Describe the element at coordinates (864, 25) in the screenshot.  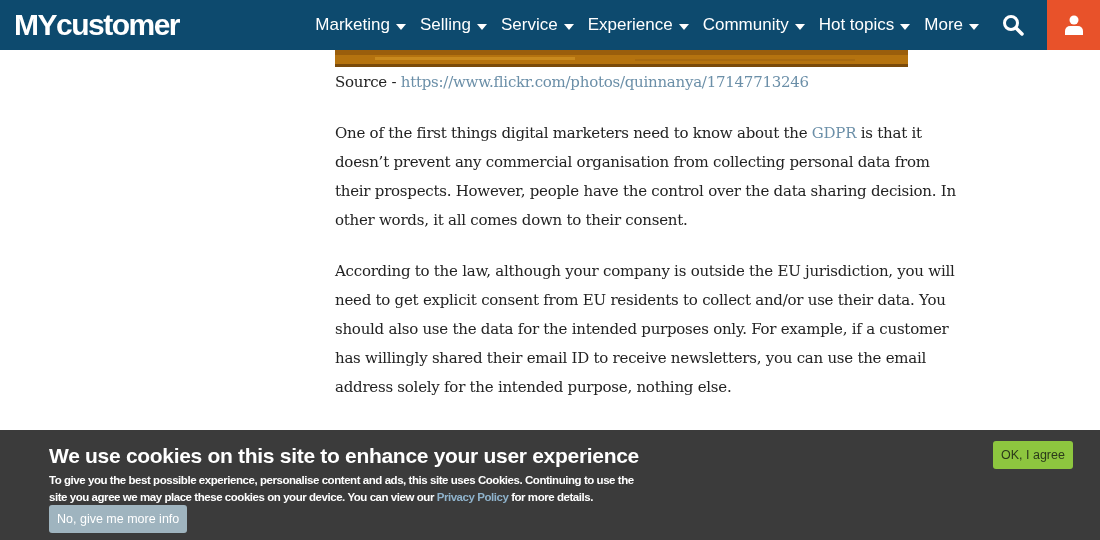
I see `nav-menu-item: Hot topics` at that location.